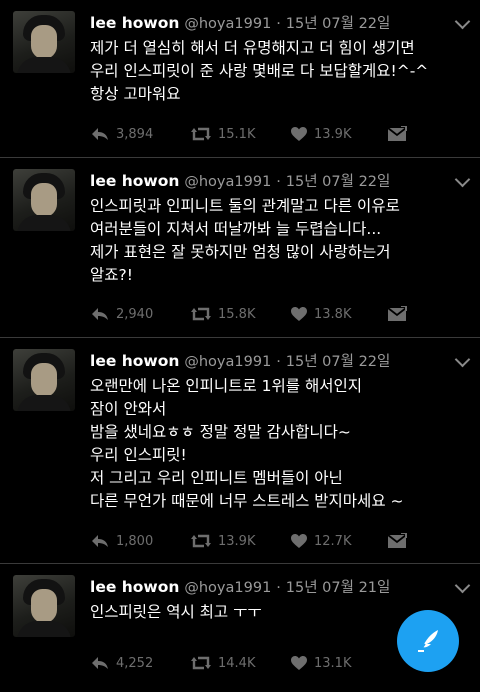 The height and width of the screenshot is (692, 480). Describe the element at coordinates (216, 478) in the screenshot. I see `tweet-line: 저 그리고 우리 인피니트 멤버들이 아닌` at that location.